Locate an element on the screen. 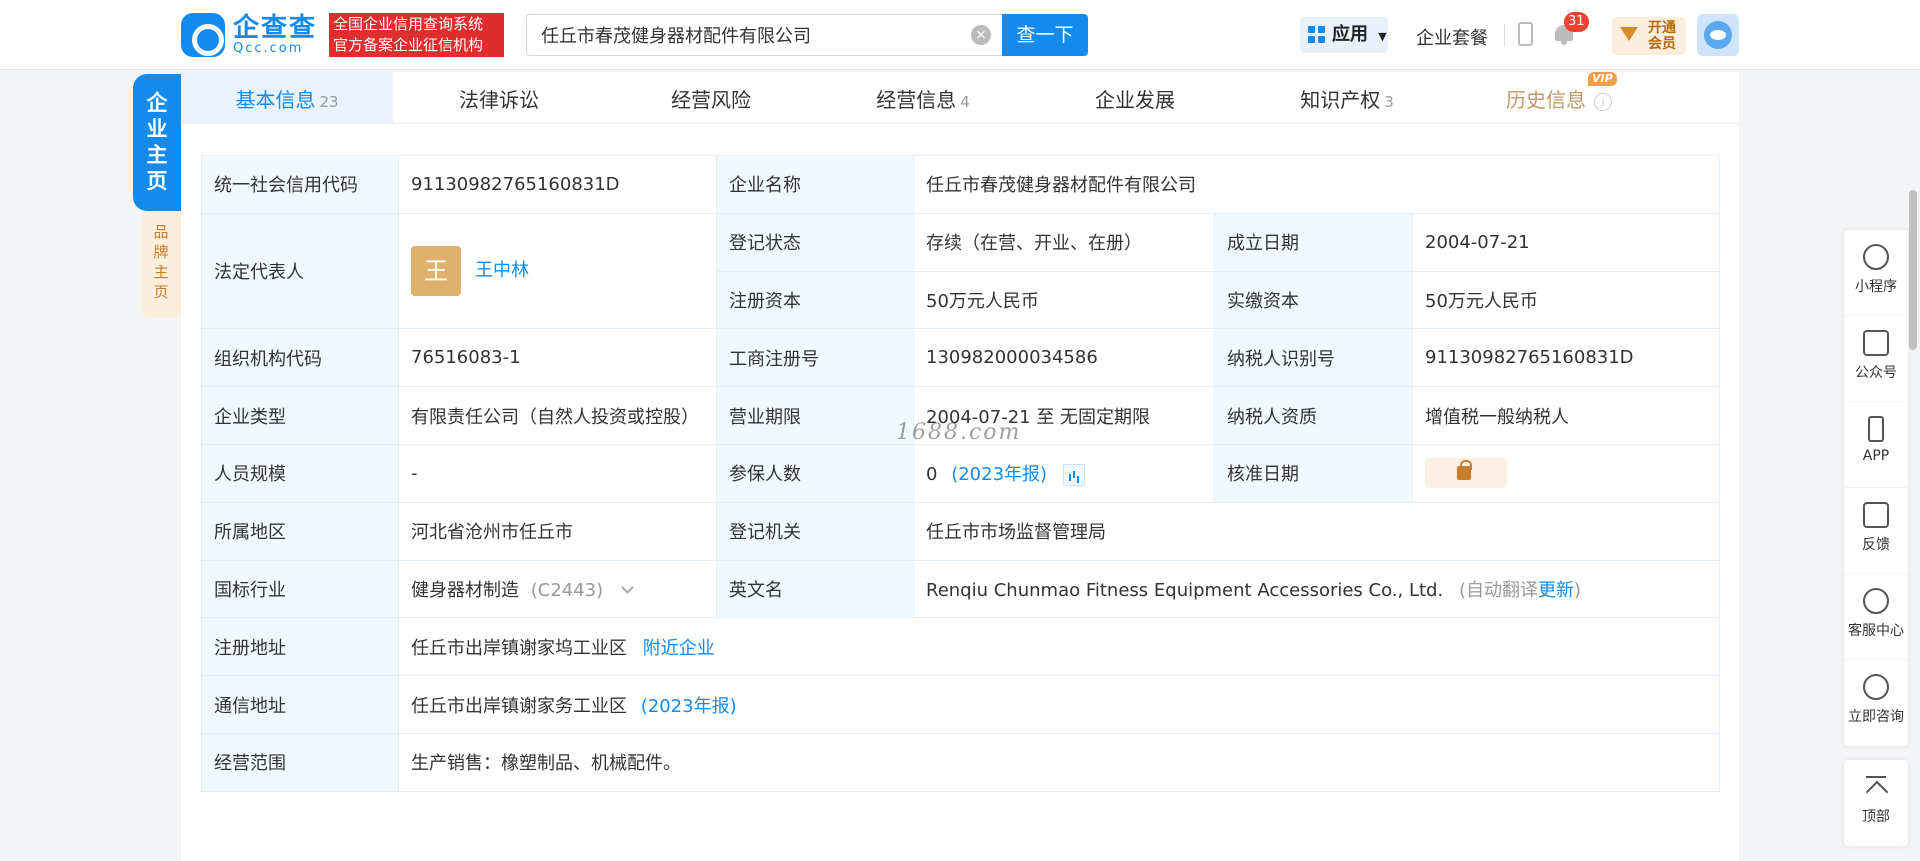 Image resolution: width=1920 pixels, height=861 pixels. reg-capital-label: 注册资本 is located at coordinates (815, 300).